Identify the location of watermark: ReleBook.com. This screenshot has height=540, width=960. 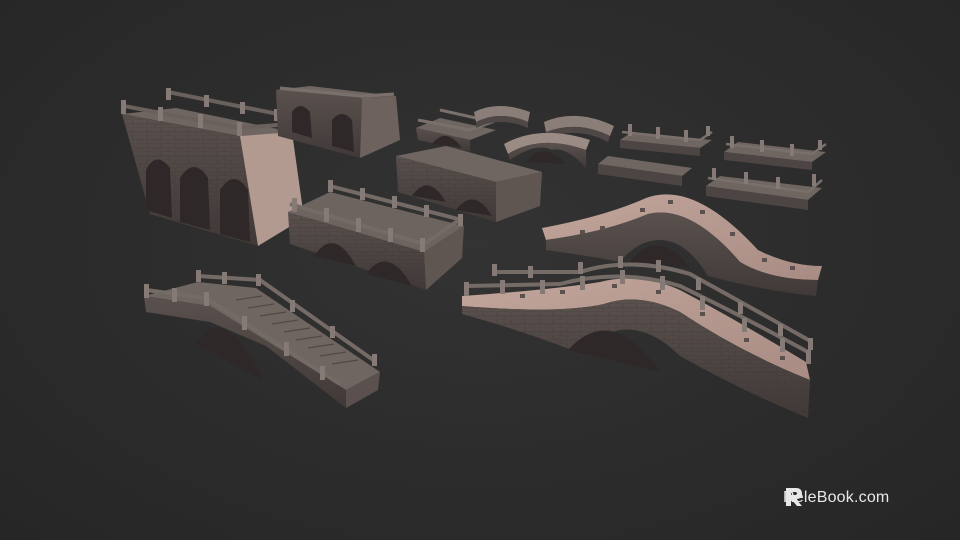
(836, 498).